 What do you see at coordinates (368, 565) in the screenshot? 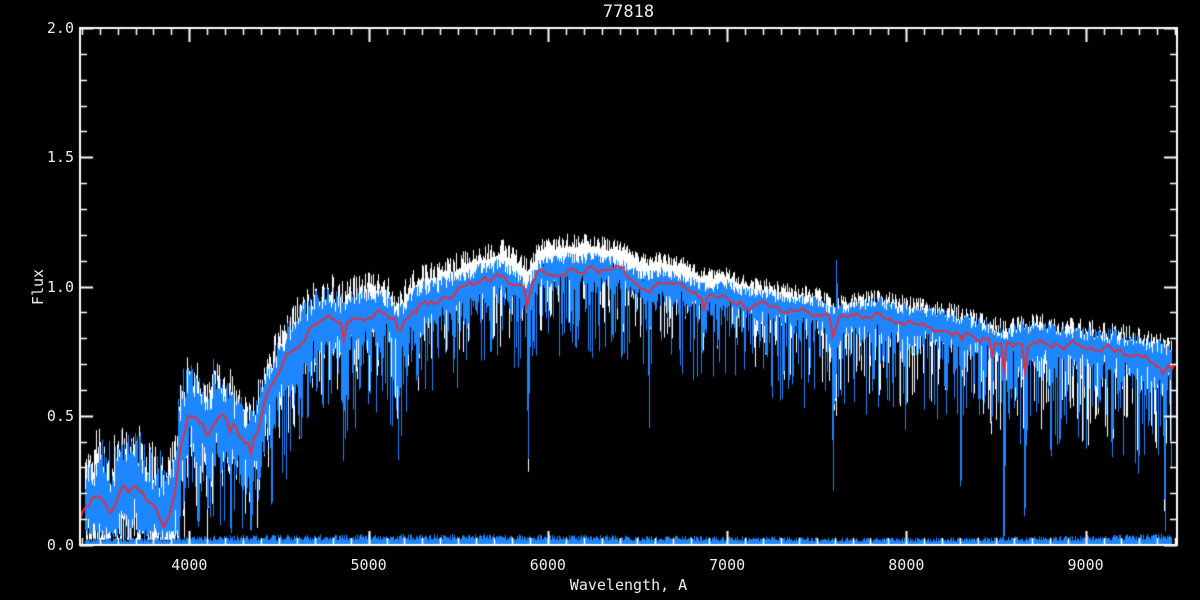
I see `x-tick-label: 5000` at bounding box center [368, 565].